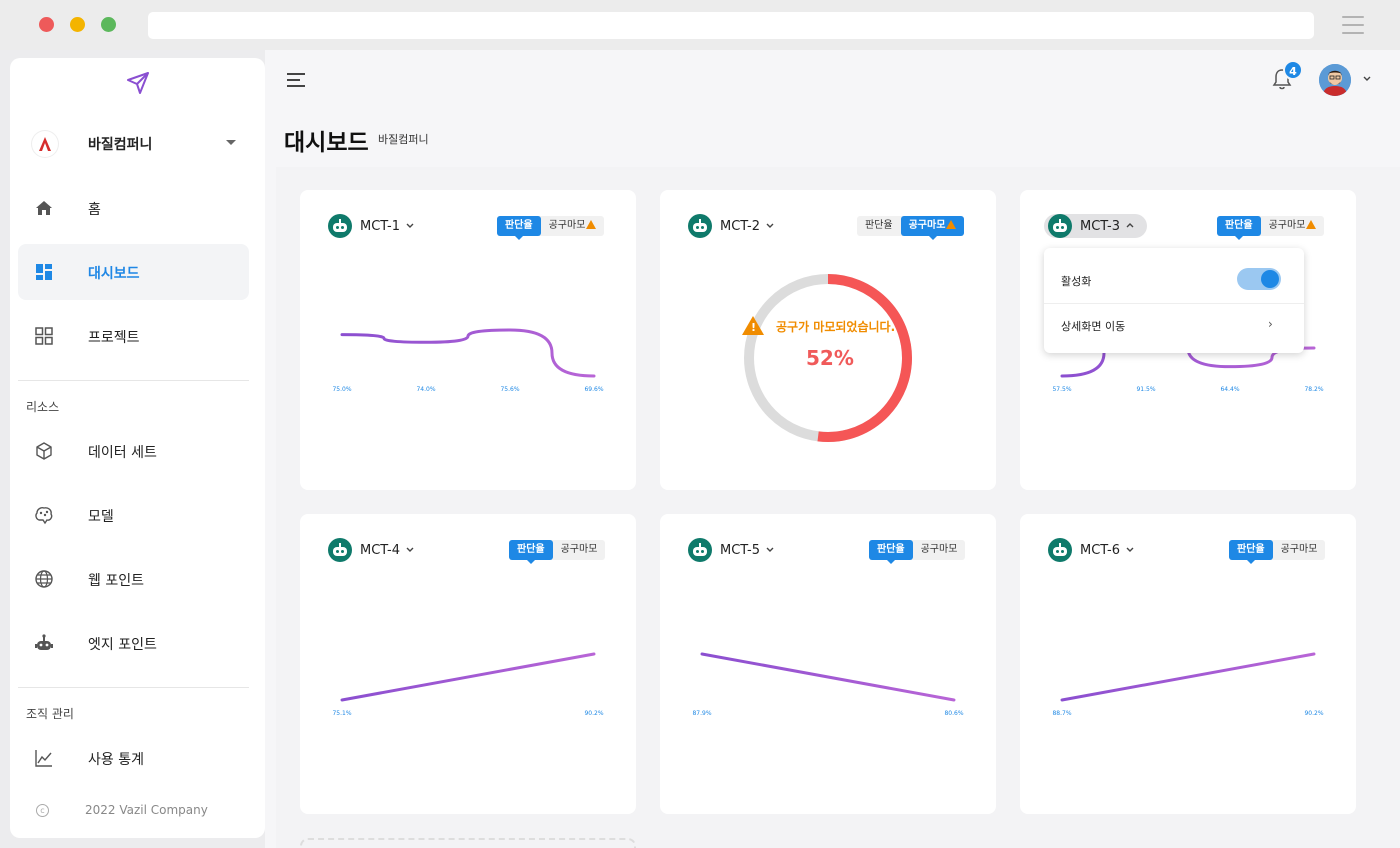 This screenshot has width=1400, height=848. I want to click on home-icon, so click(44, 208).